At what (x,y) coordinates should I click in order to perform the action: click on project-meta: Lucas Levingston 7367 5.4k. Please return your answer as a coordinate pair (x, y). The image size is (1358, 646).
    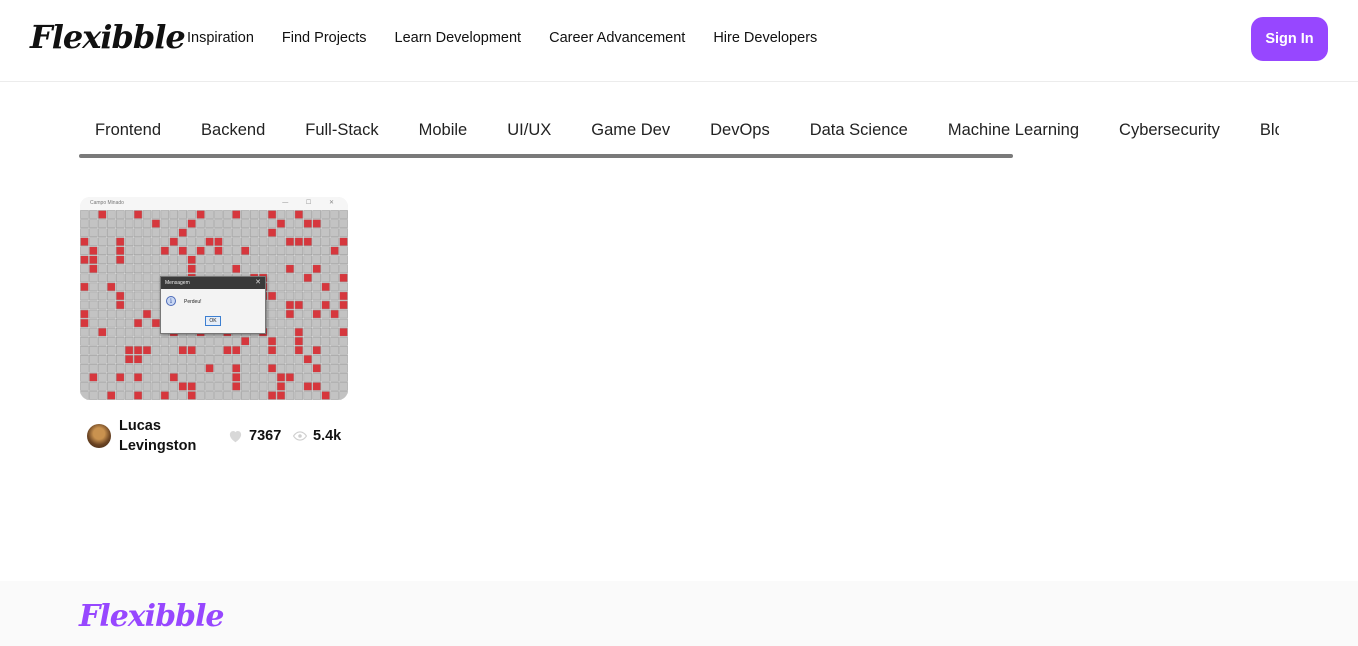
    Looking at the image, I should click on (214, 427).